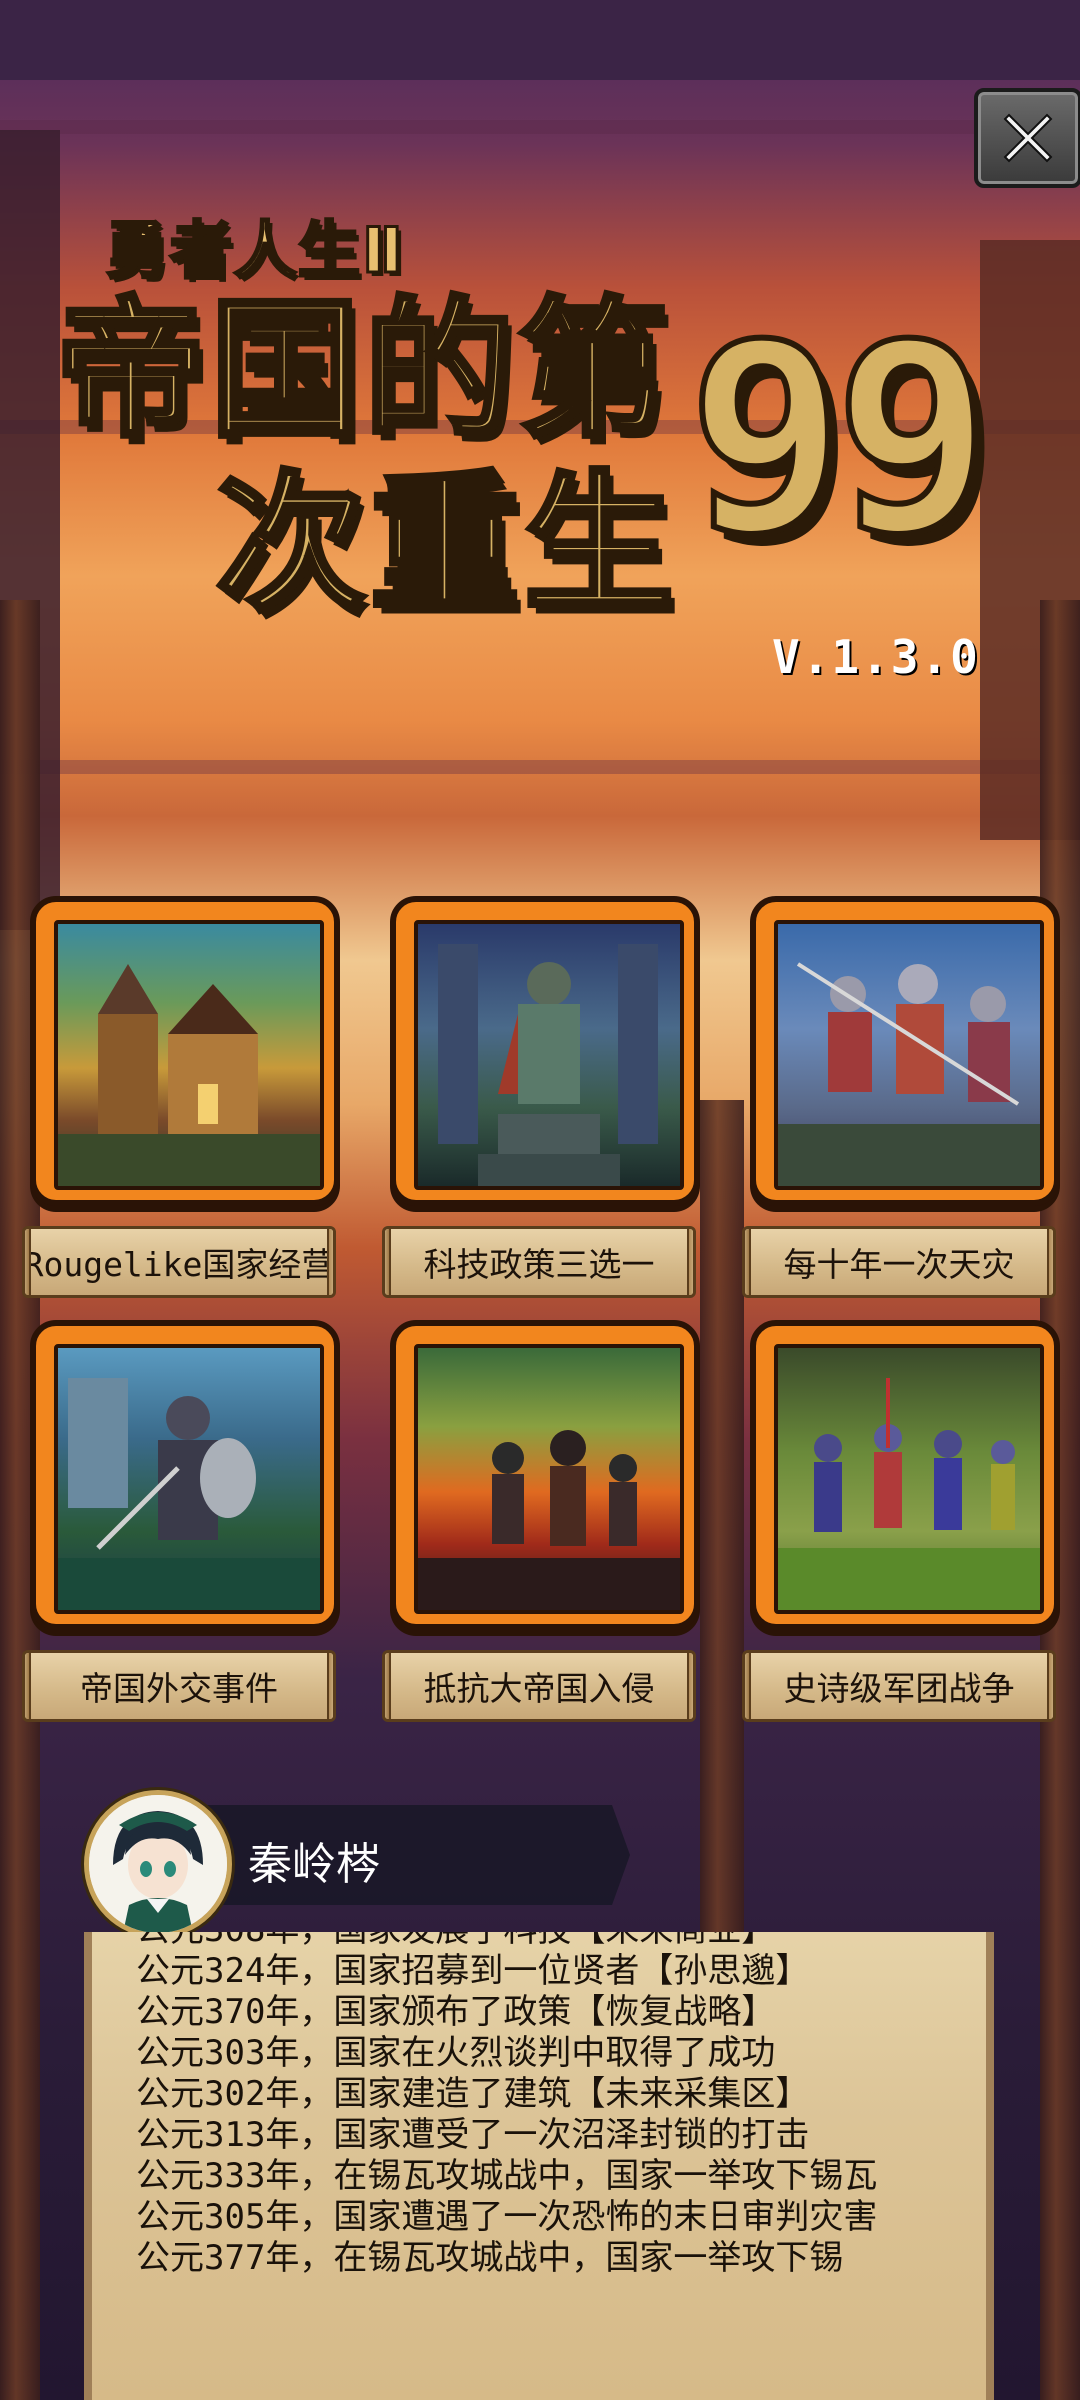  Describe the element at coordinates (839, 440) in the screenshot. I see `game-title-number: 99` at that location.